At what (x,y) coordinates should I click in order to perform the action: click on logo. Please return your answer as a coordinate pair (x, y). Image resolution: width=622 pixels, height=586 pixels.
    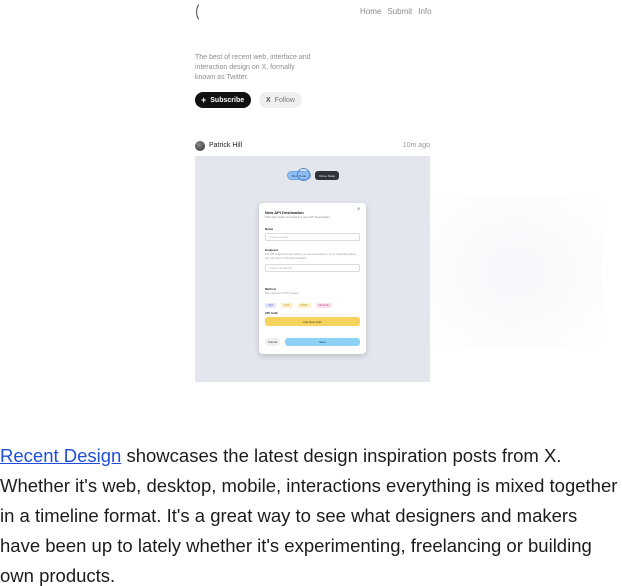
    Looking at the image, I should click on (197, 12).